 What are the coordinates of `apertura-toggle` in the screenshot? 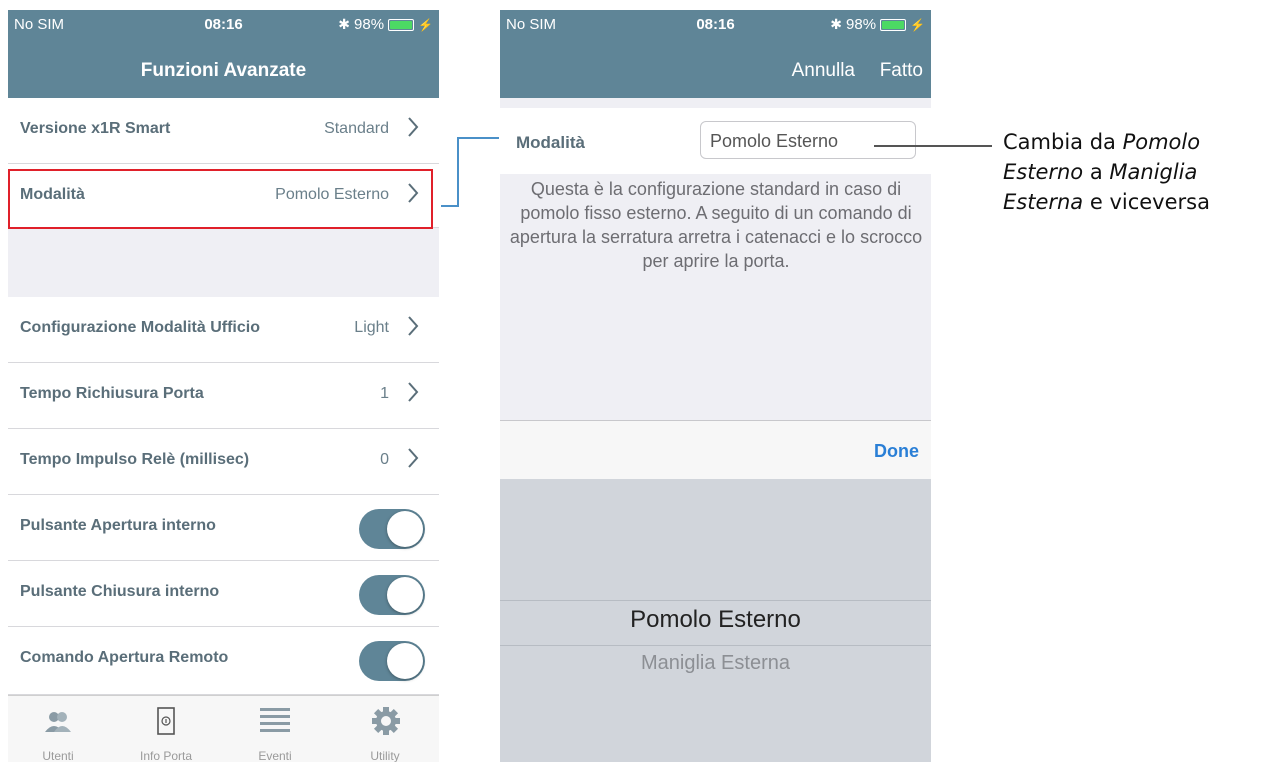 It's located at (392, 529).